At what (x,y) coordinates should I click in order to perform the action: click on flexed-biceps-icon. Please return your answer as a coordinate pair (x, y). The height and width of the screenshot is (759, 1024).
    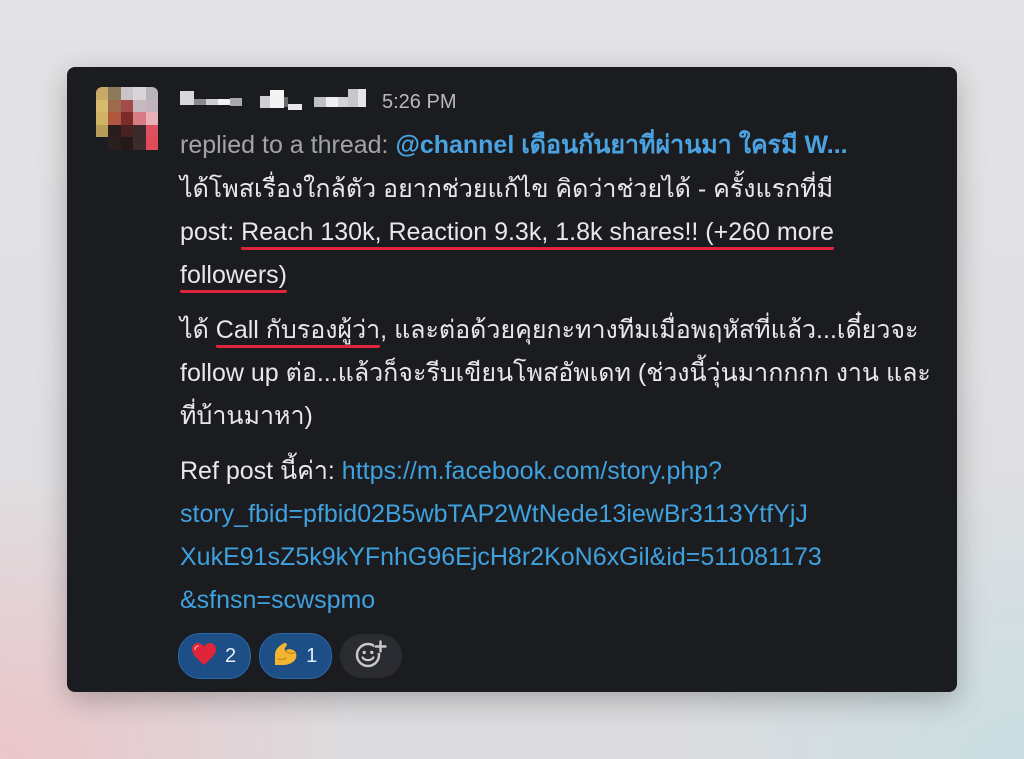
    Looking at the image, I should click on (285, 656).